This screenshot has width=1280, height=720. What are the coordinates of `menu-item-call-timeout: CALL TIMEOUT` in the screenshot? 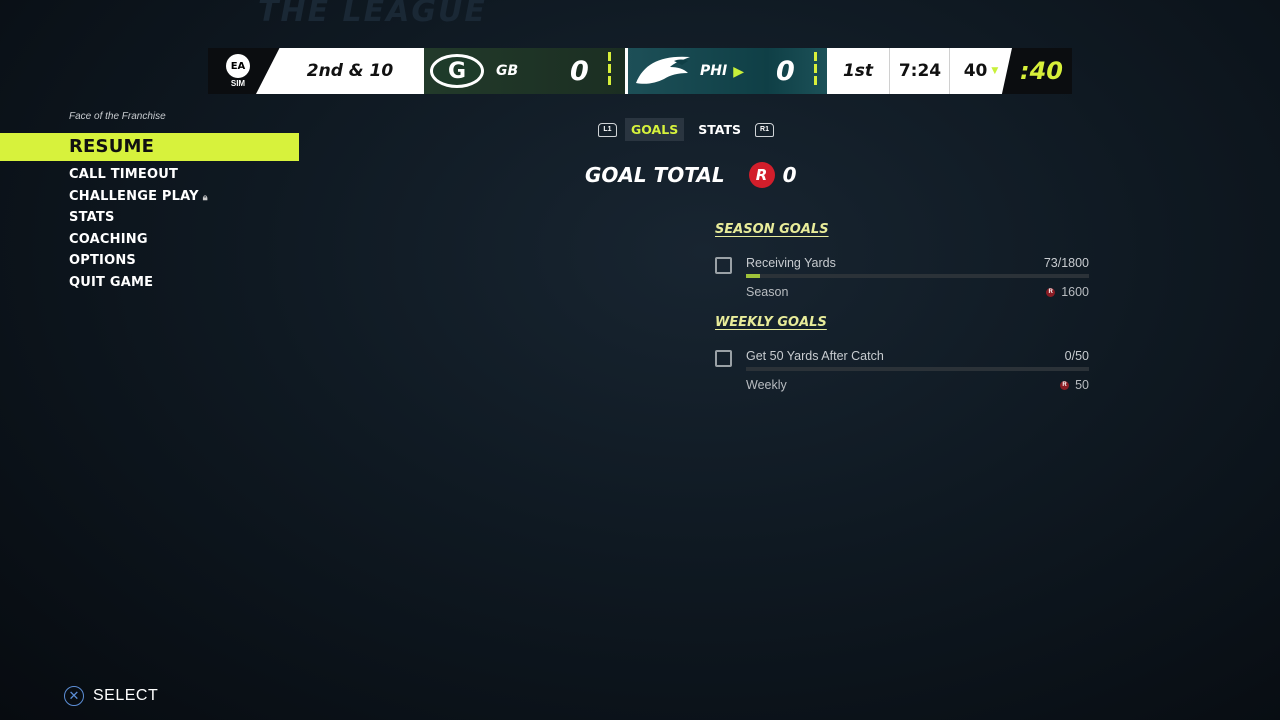 It's located at (149, 175).